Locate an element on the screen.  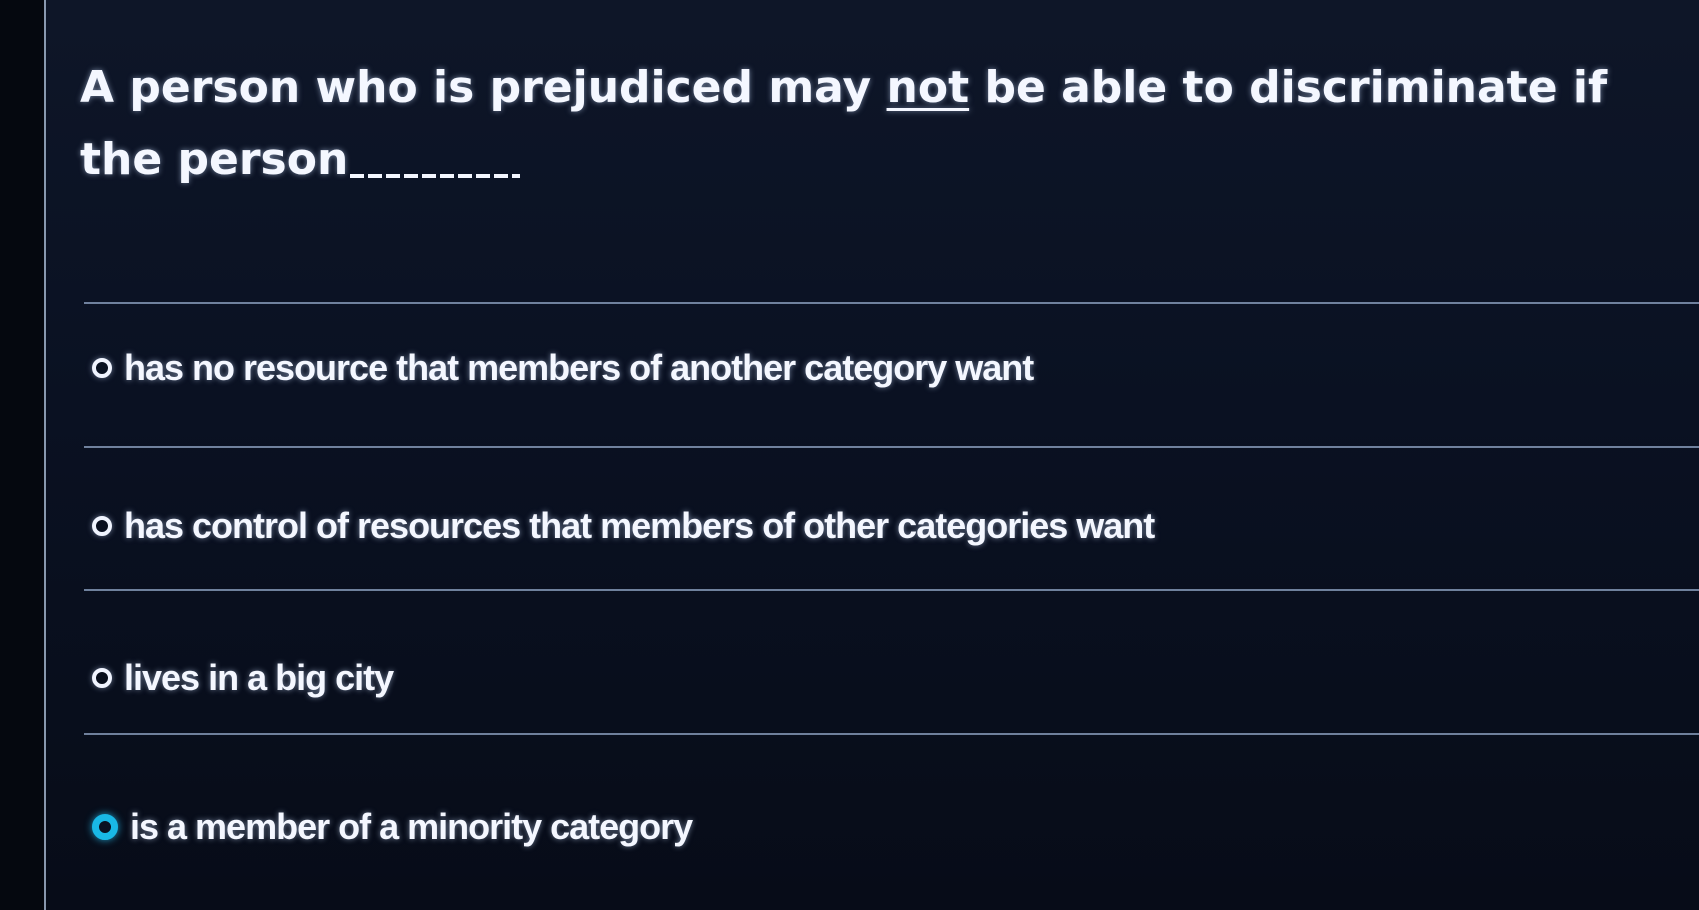
answer-option-4: is a member of a minority category is located at coordinates (392, 827).